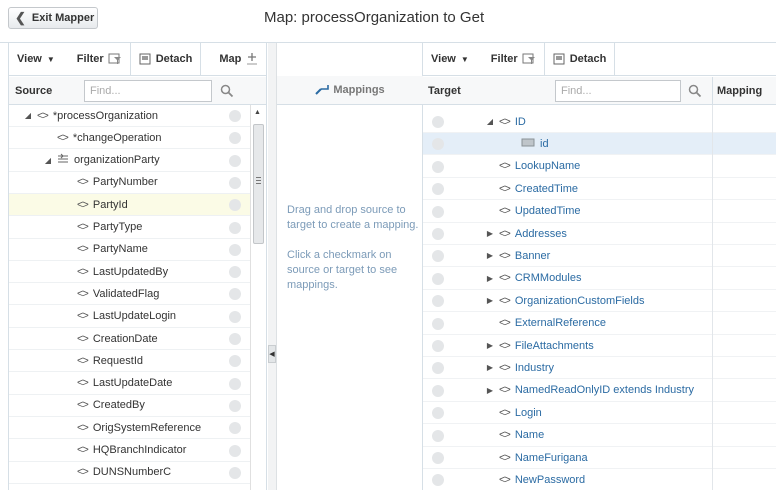 This screenshot has width=776, height=490. I want to click on source-tree-row: <> PartyNumber, so click(130, 183).